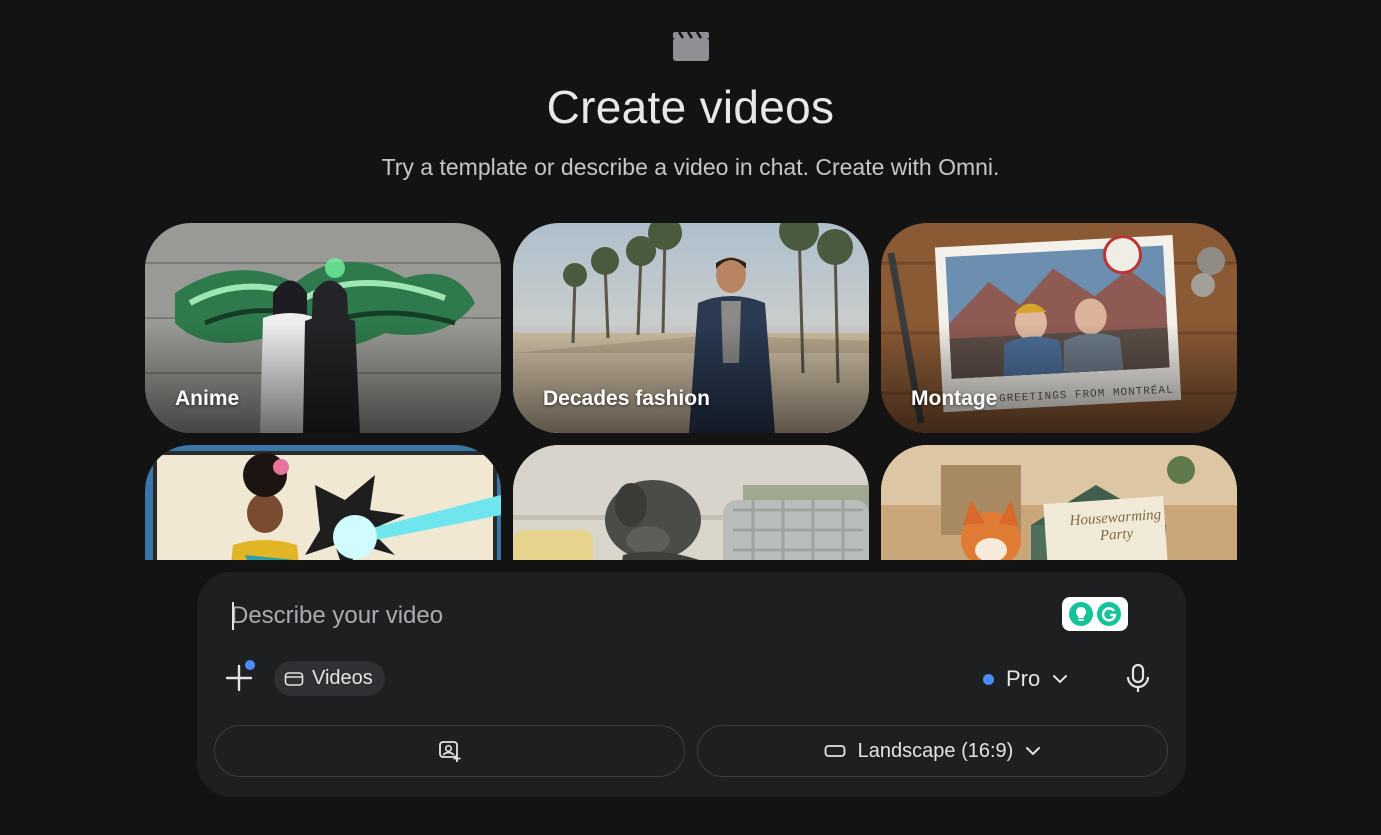 This screenshot has width=1381, height=835. I want to click on model-status-dot, so click(988, 679).